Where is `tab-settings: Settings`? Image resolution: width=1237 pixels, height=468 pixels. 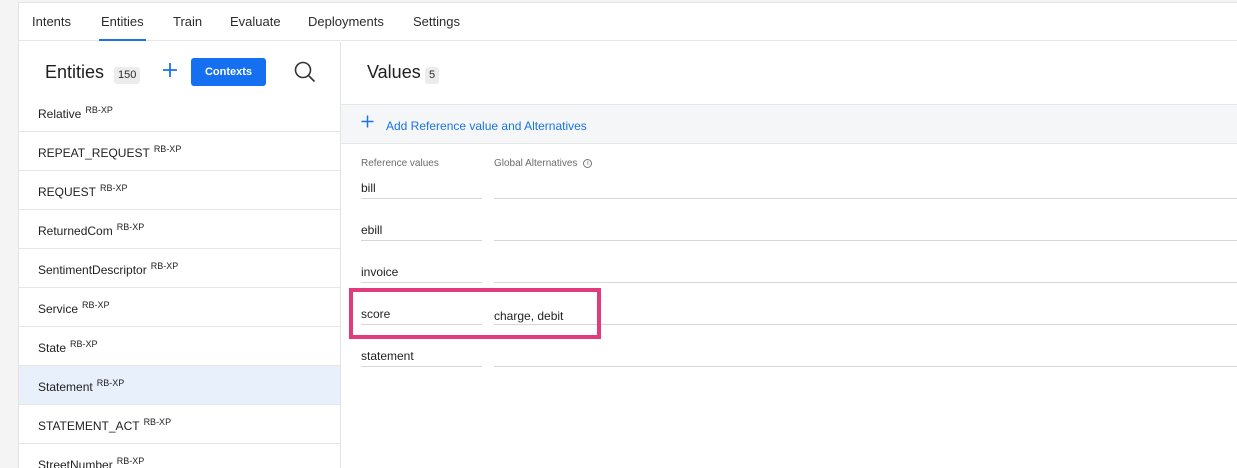
tab-settings: Settings is located at coordinates (436, 21).